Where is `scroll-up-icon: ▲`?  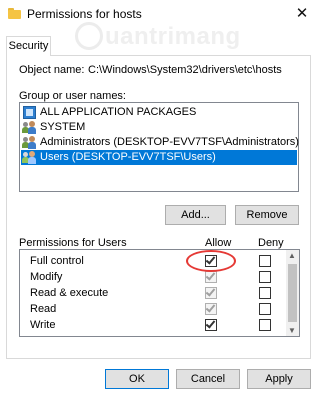 scroll-up-icon: ▲ is located at coordinates (292, 255).